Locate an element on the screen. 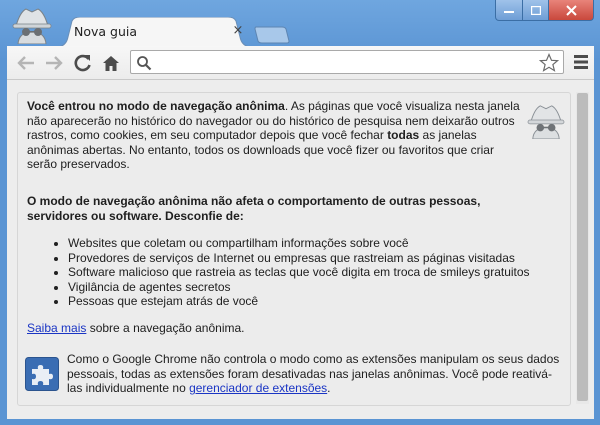 The width and height of the screenshot is (600, 425). home-button is located at coordinates (111, 63).